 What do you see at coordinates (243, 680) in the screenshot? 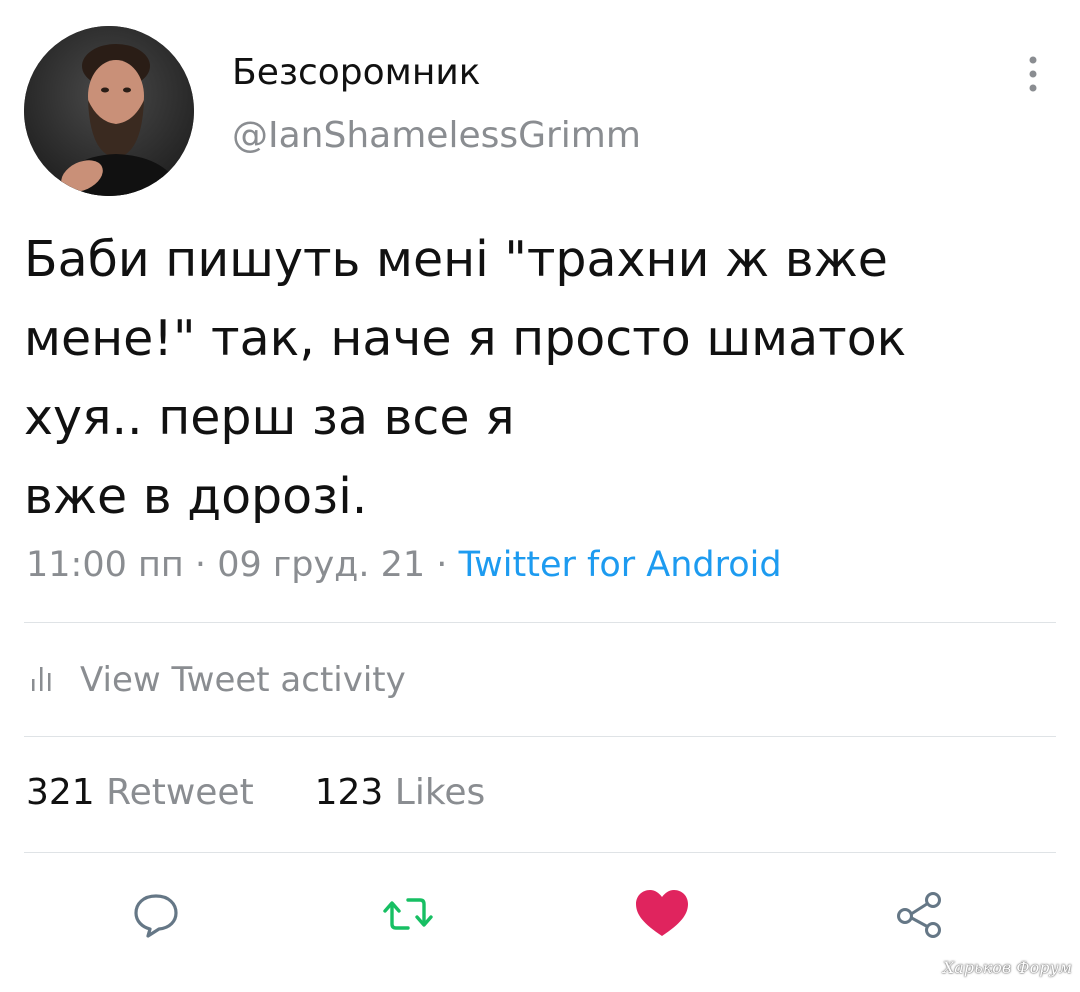
I see `activity-label: View Tweet activity` at bounding box center [243, 680].